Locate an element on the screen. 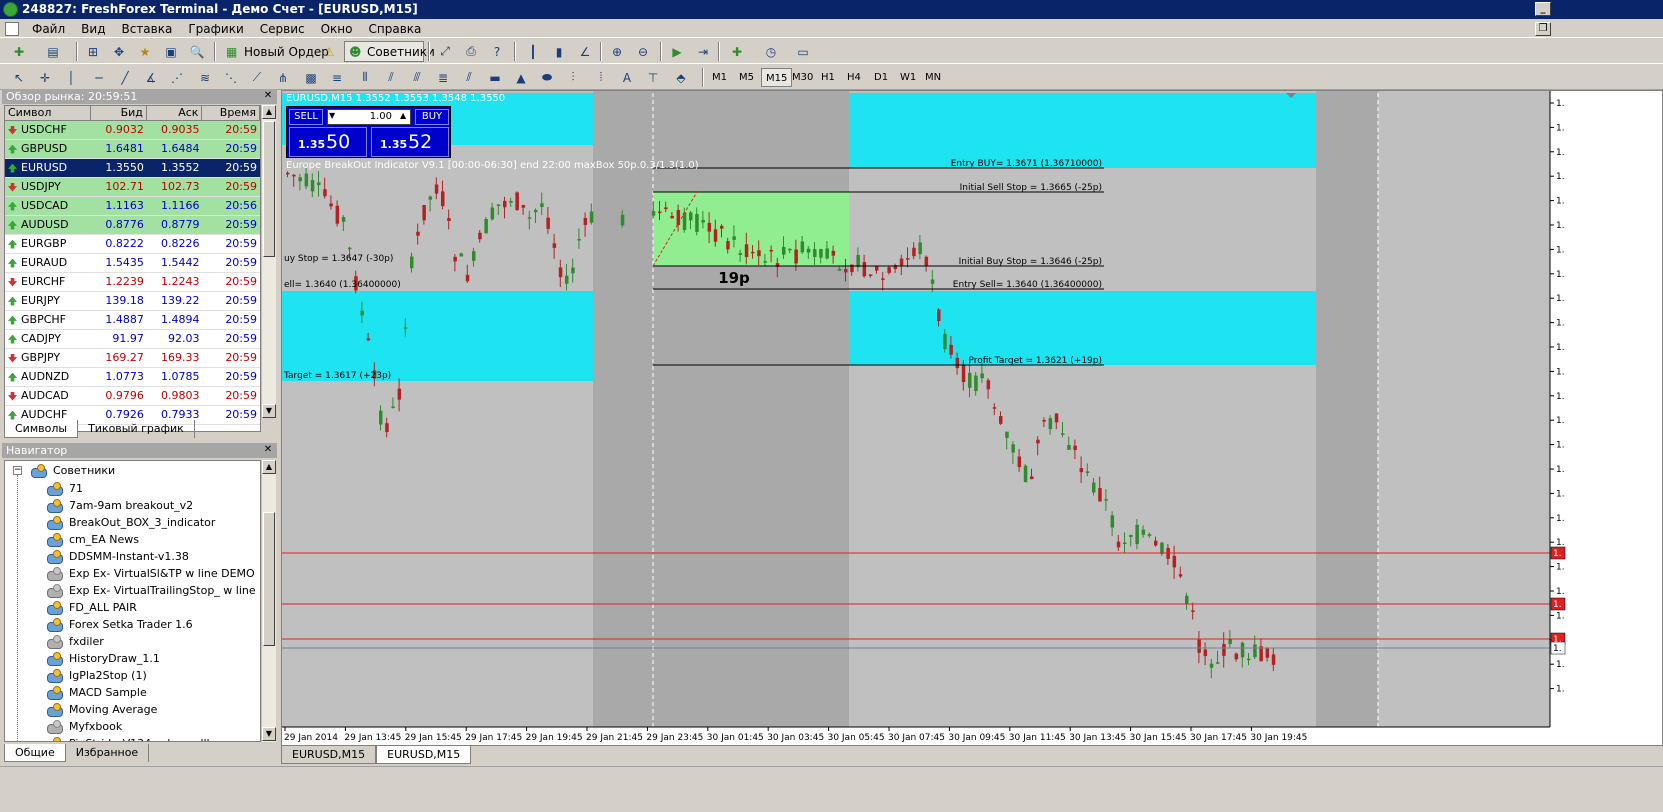 The width and height of the screenshot is (1663, 812). regression-icon: ⋰ is located at coordinates (177, 77).